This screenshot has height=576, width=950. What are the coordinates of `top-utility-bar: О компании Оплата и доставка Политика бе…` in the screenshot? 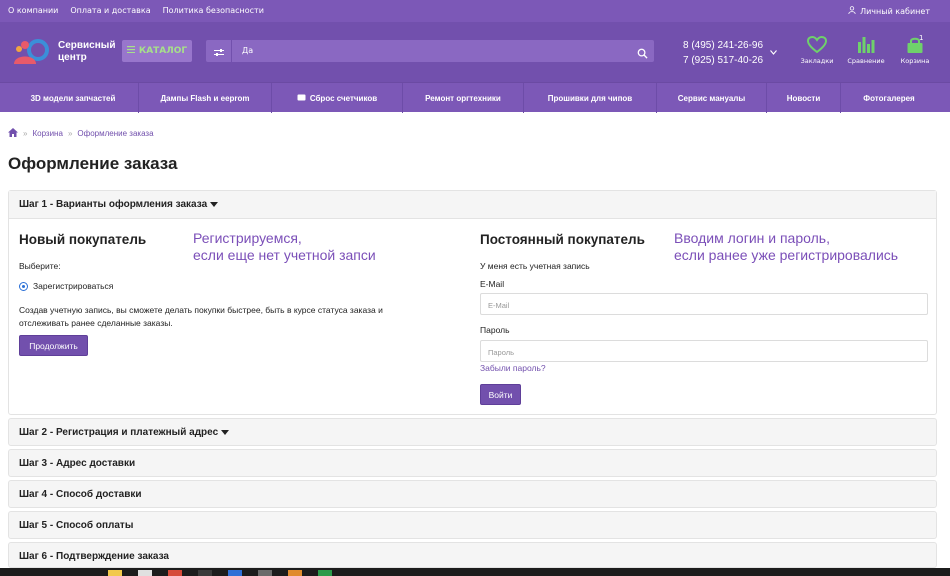 It's located at (475, 11).